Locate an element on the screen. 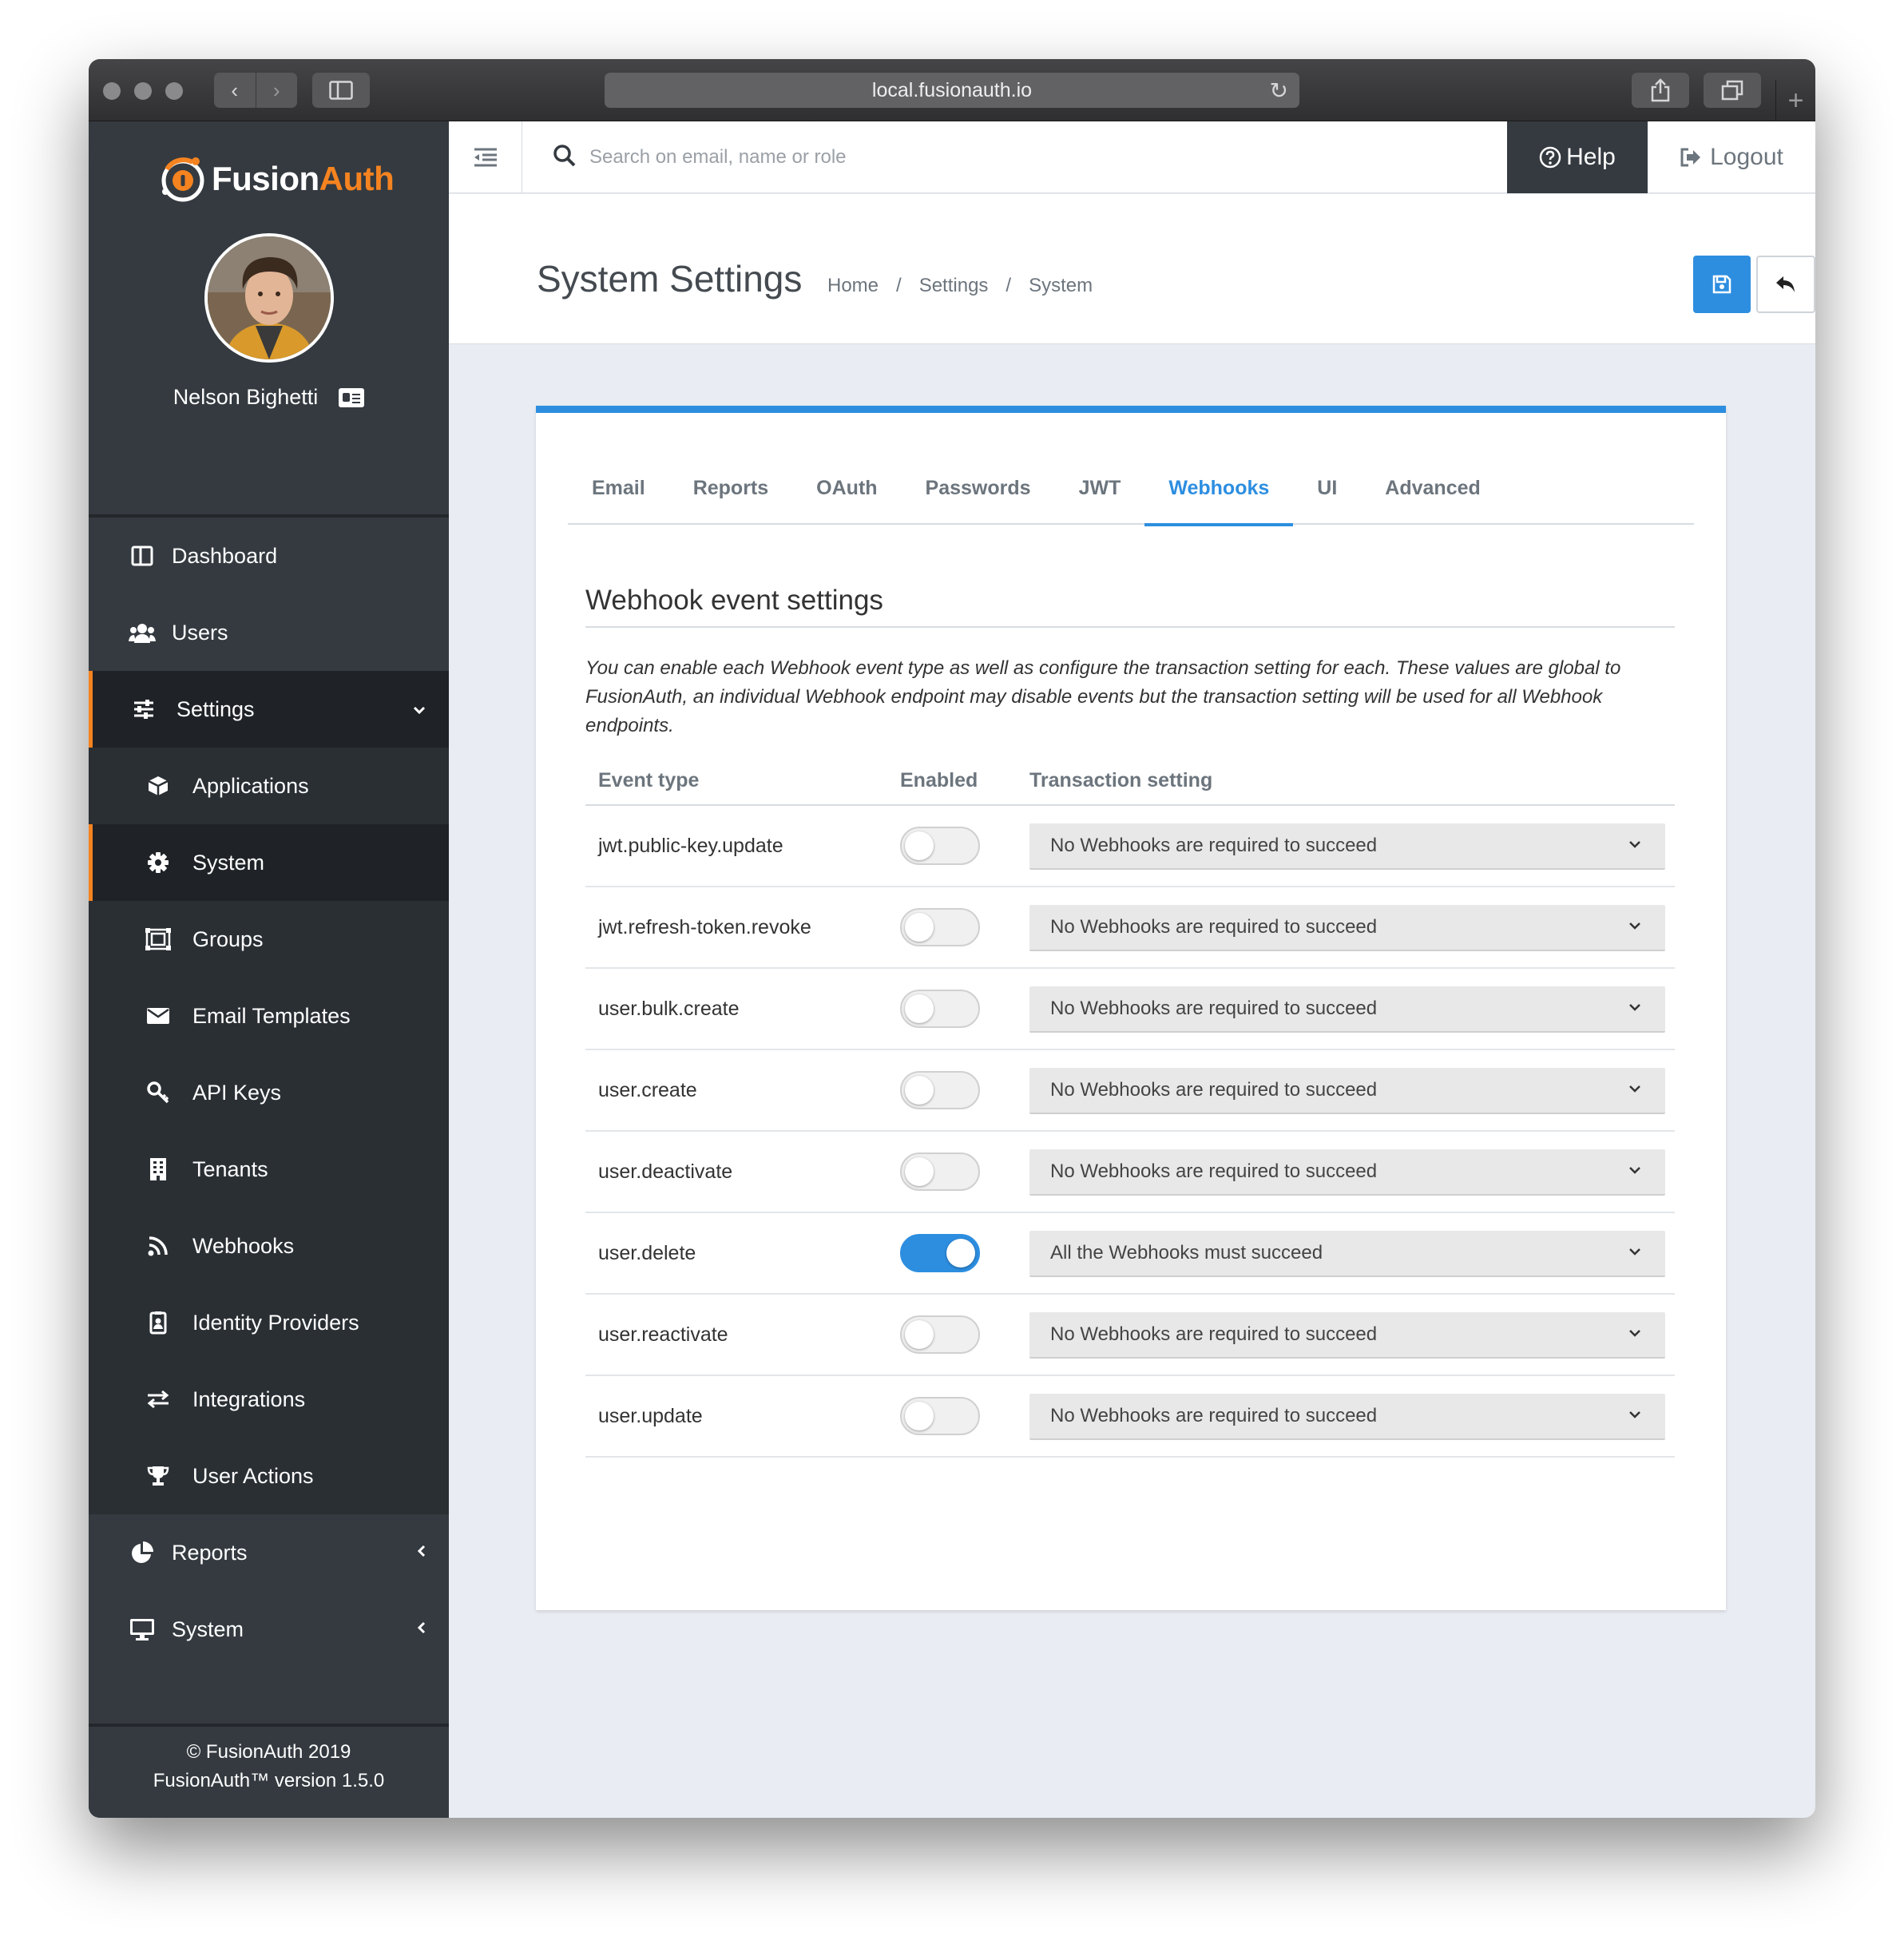 The image size is (1904, 1936). reply-arrow-icon is located at coordinates (1785, 284).